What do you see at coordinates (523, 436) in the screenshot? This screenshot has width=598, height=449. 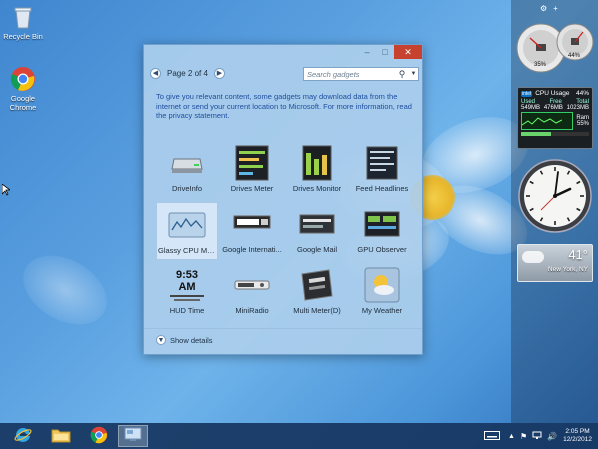 I see `flag-icon: ⚑` at bounding box center [523, 436].